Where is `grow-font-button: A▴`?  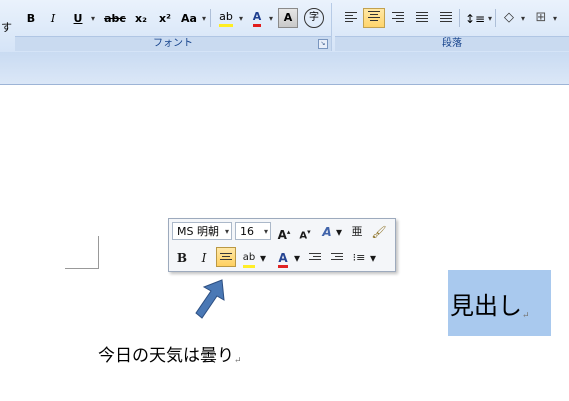
grow-font-button: A▴ is located at coordinates (284, 231).